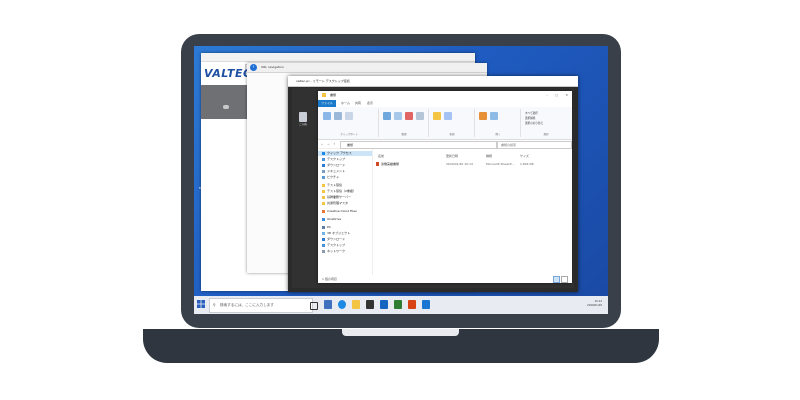 This screenshot has height=400, width=800. I want to click on taskbar-search-input: ⚲ 検索するには、ここに入力します, so click(261, 305).